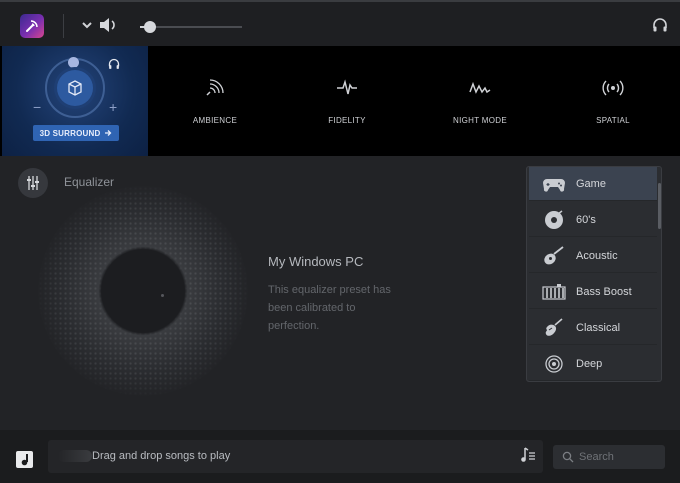 The image size is (680, 483). I want to click on violin-icon, so click(554, 326).